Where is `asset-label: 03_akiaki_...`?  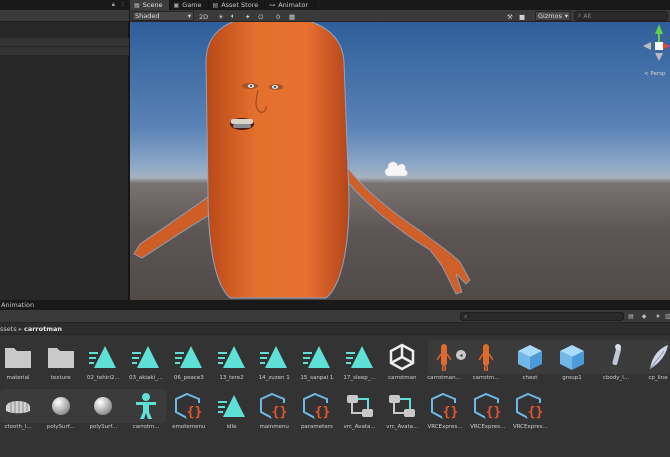 asset-label: 03_akiaki_... is located at coordinates (146, 378).